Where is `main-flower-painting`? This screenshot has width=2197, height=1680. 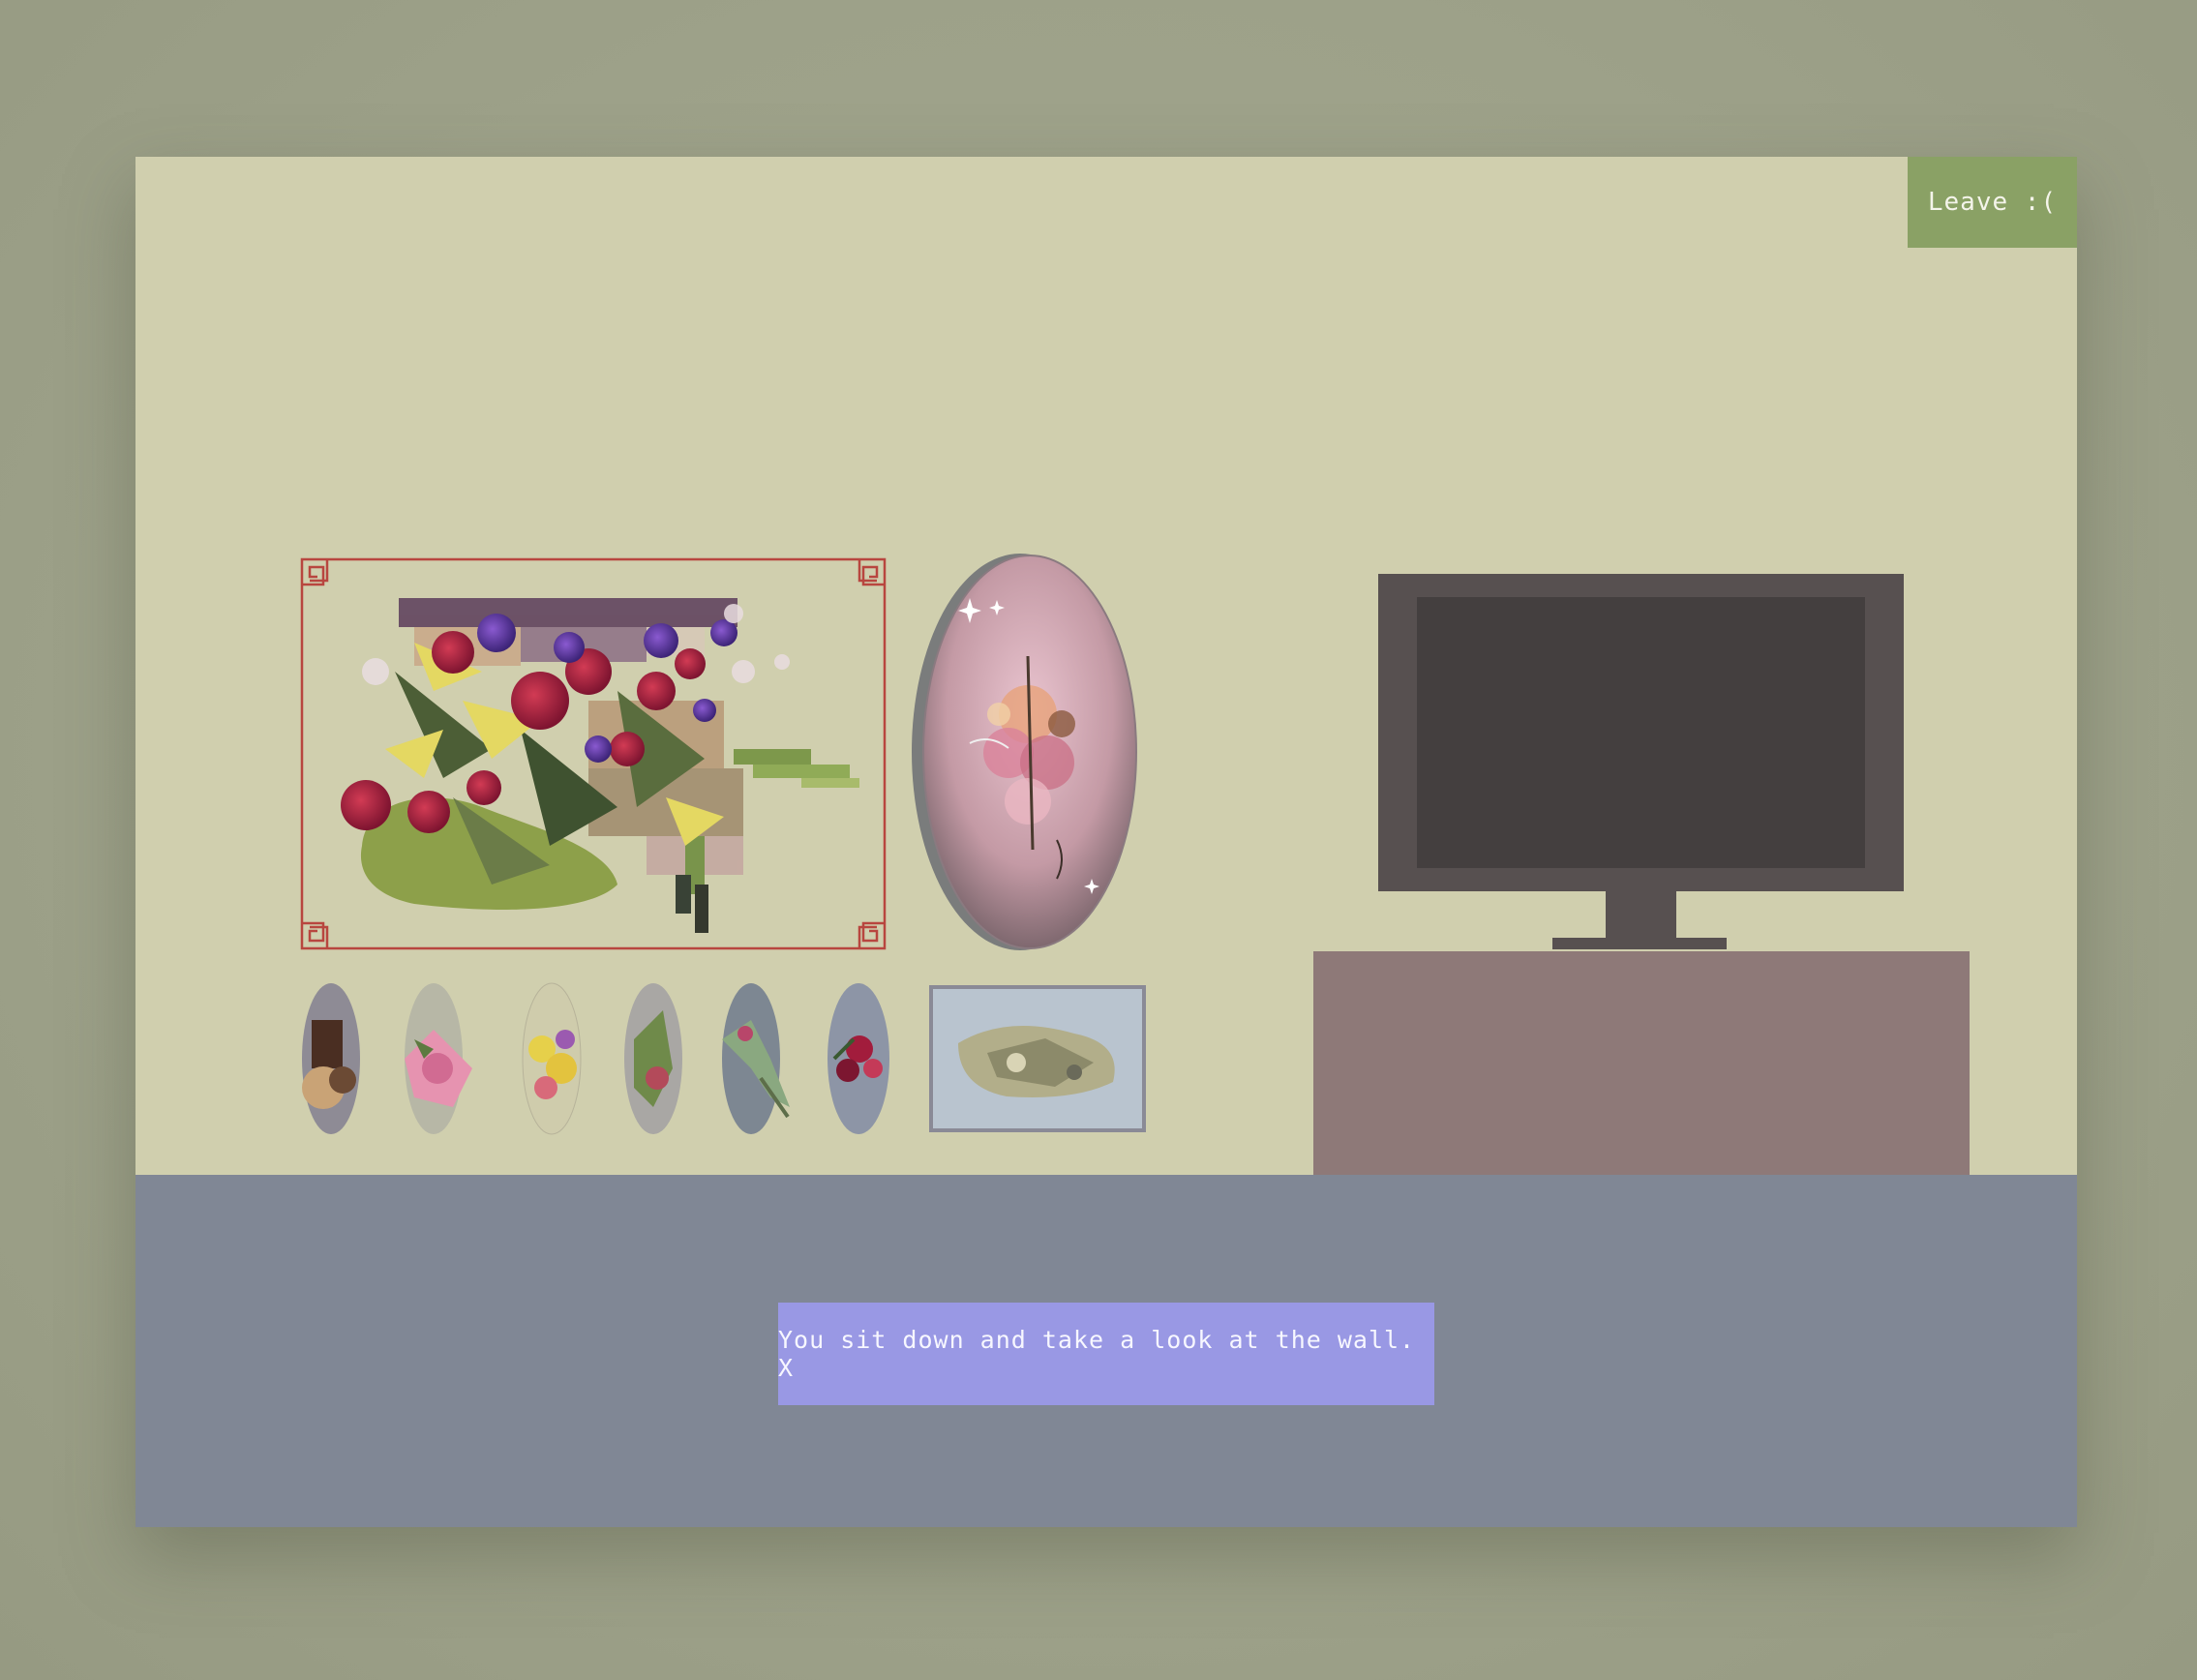
main-flower-painting is located at coordinates (593, 754).